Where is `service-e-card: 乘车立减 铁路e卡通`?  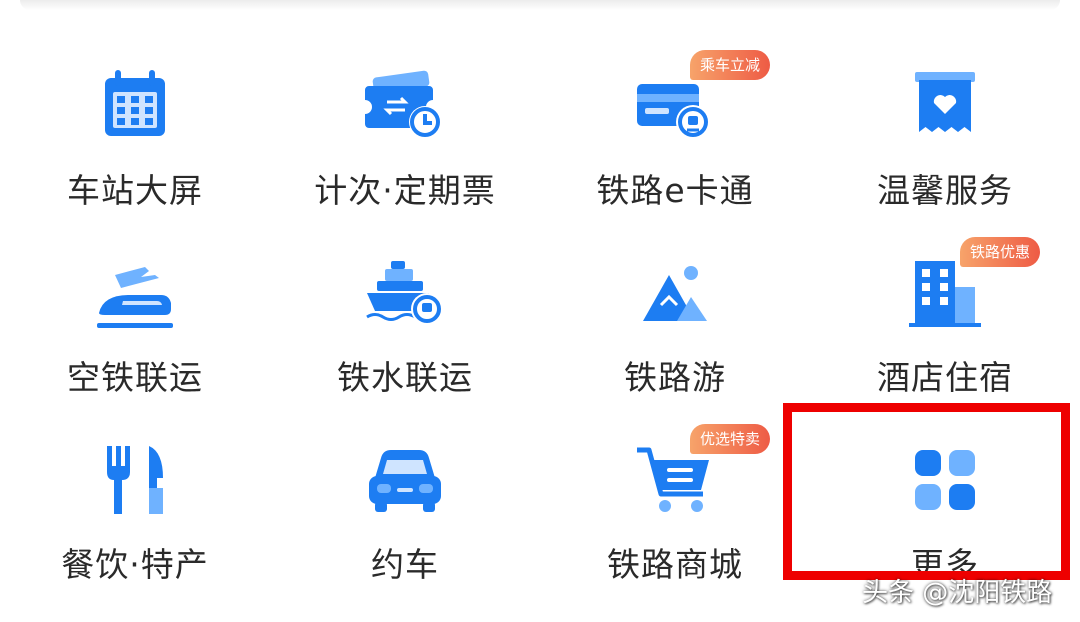 service-e-card: 乘车立减 铁路e卡通 is located at coordinates (675, 133).